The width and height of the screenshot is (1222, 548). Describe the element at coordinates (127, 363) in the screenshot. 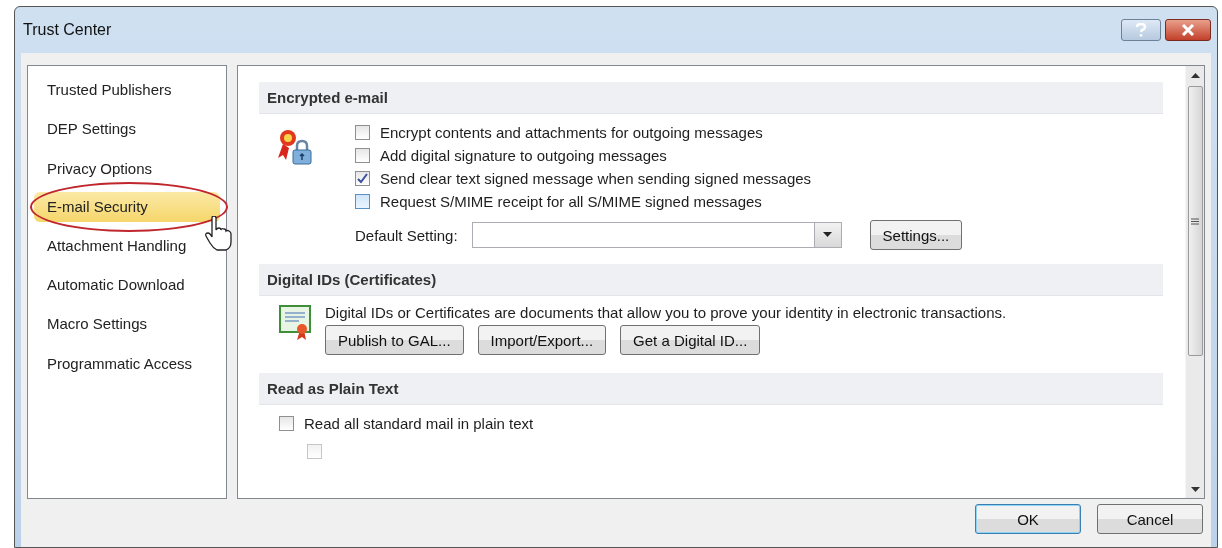

I see `sidebar-item: Programmatic Access` at that location.